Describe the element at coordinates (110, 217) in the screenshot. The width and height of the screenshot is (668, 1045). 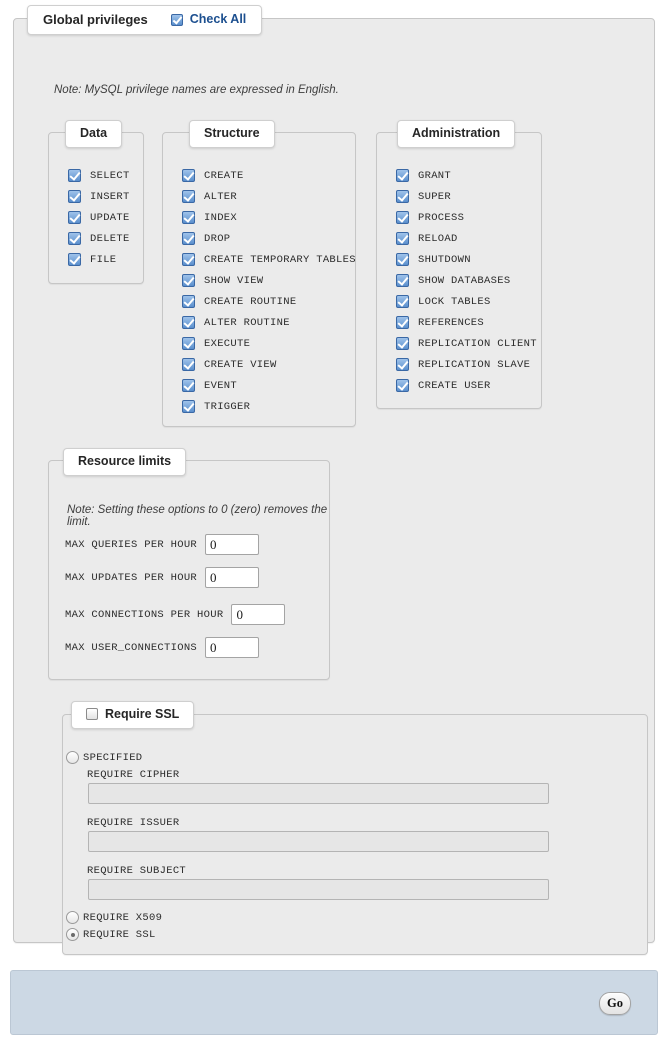
I see `privilege-label: UPDATE` at that location.